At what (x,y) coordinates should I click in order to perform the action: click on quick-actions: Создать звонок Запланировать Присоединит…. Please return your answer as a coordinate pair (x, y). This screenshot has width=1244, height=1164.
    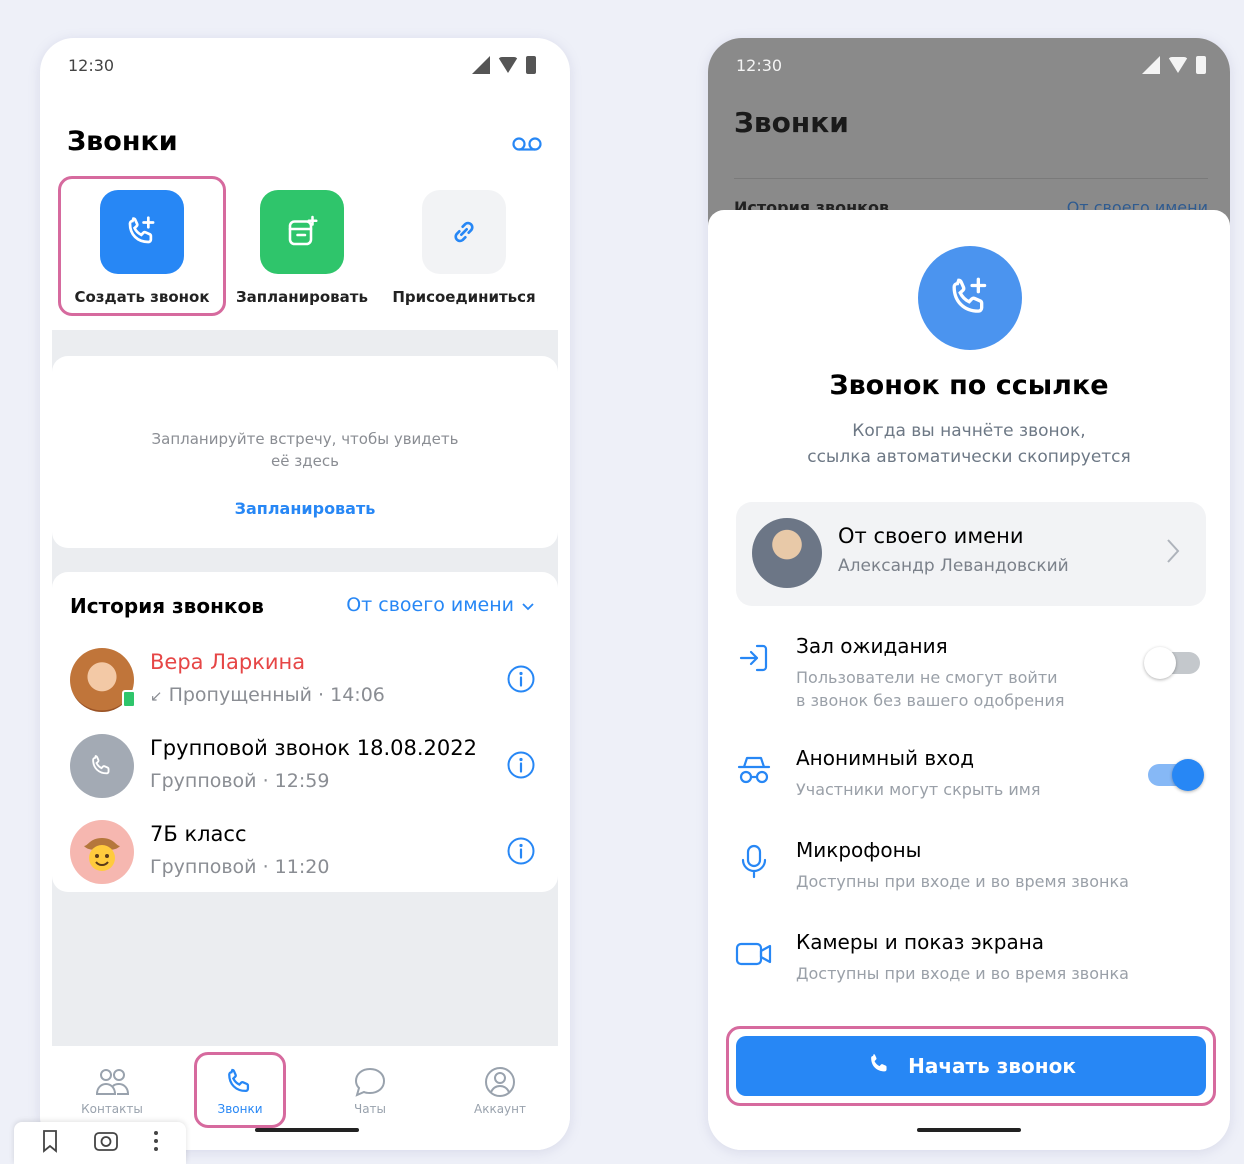
    Looking at the image, I should click on (305, 247).